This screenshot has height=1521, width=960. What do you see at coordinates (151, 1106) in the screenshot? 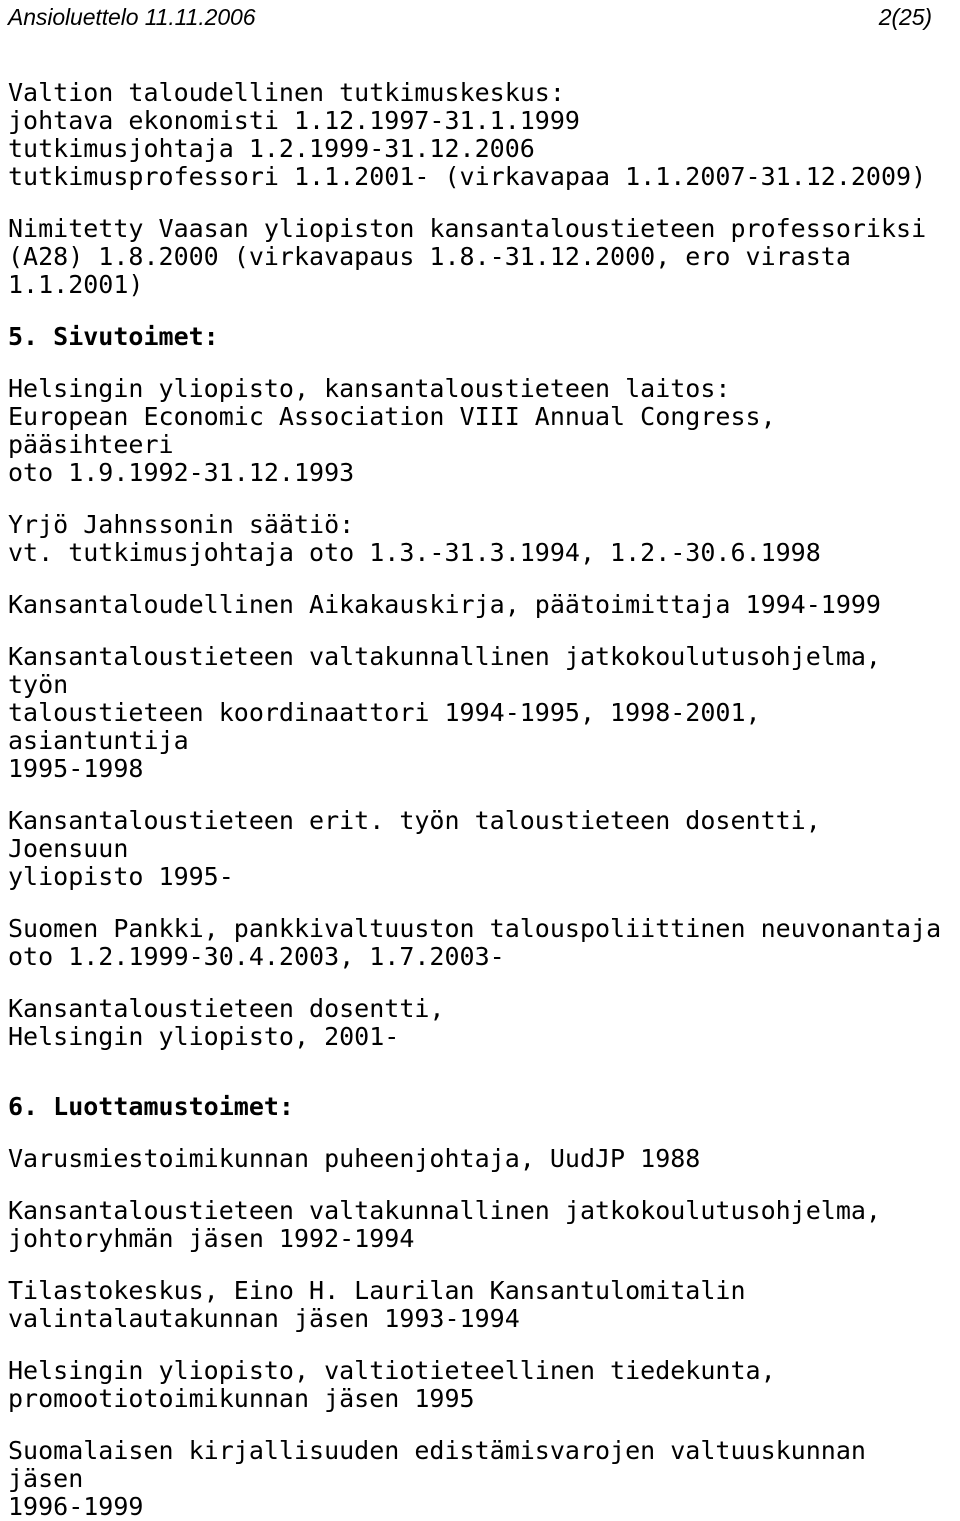
I see `section-6-heading: 6. Luottamustoimet:` at bounding box center [151, 1106].